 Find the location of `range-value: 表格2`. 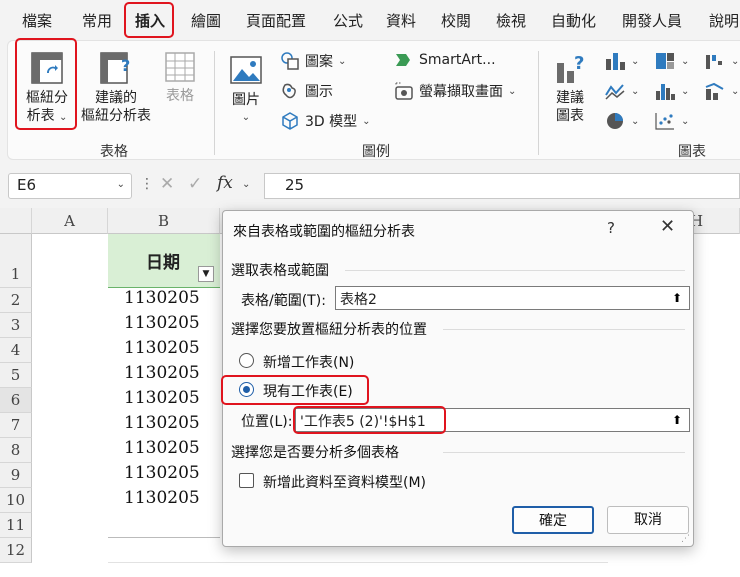

range-value: 表格2 is located at coordinates (358, 300).